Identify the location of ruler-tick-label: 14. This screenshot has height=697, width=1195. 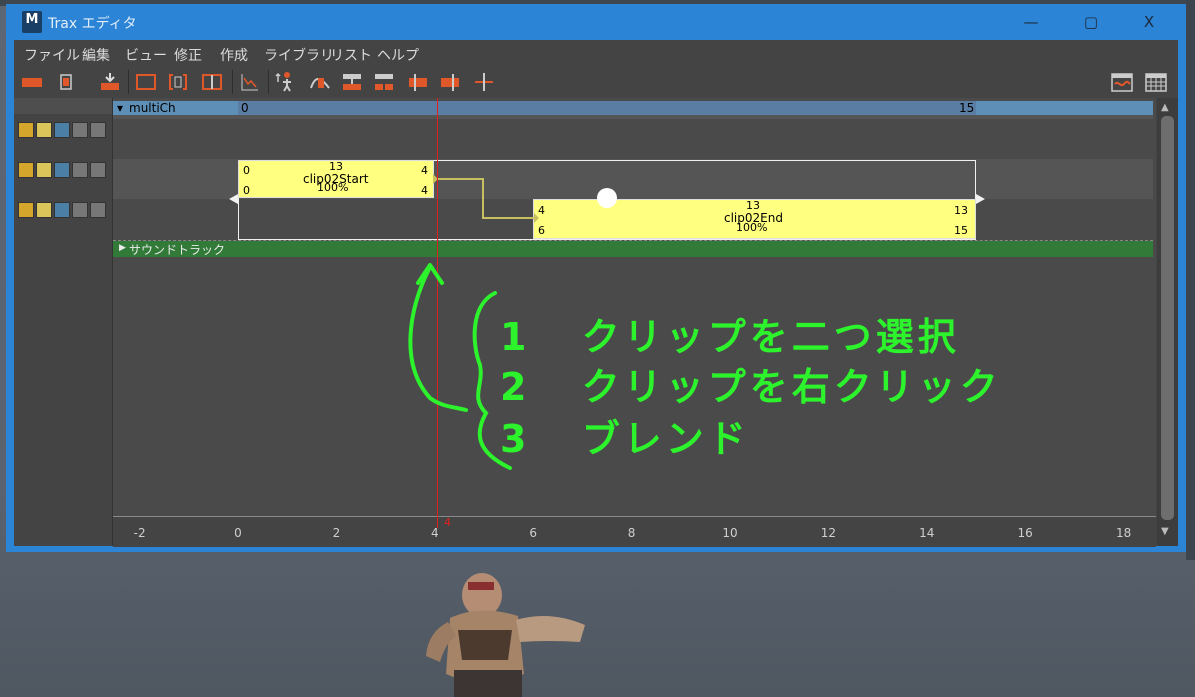
(927, 533).